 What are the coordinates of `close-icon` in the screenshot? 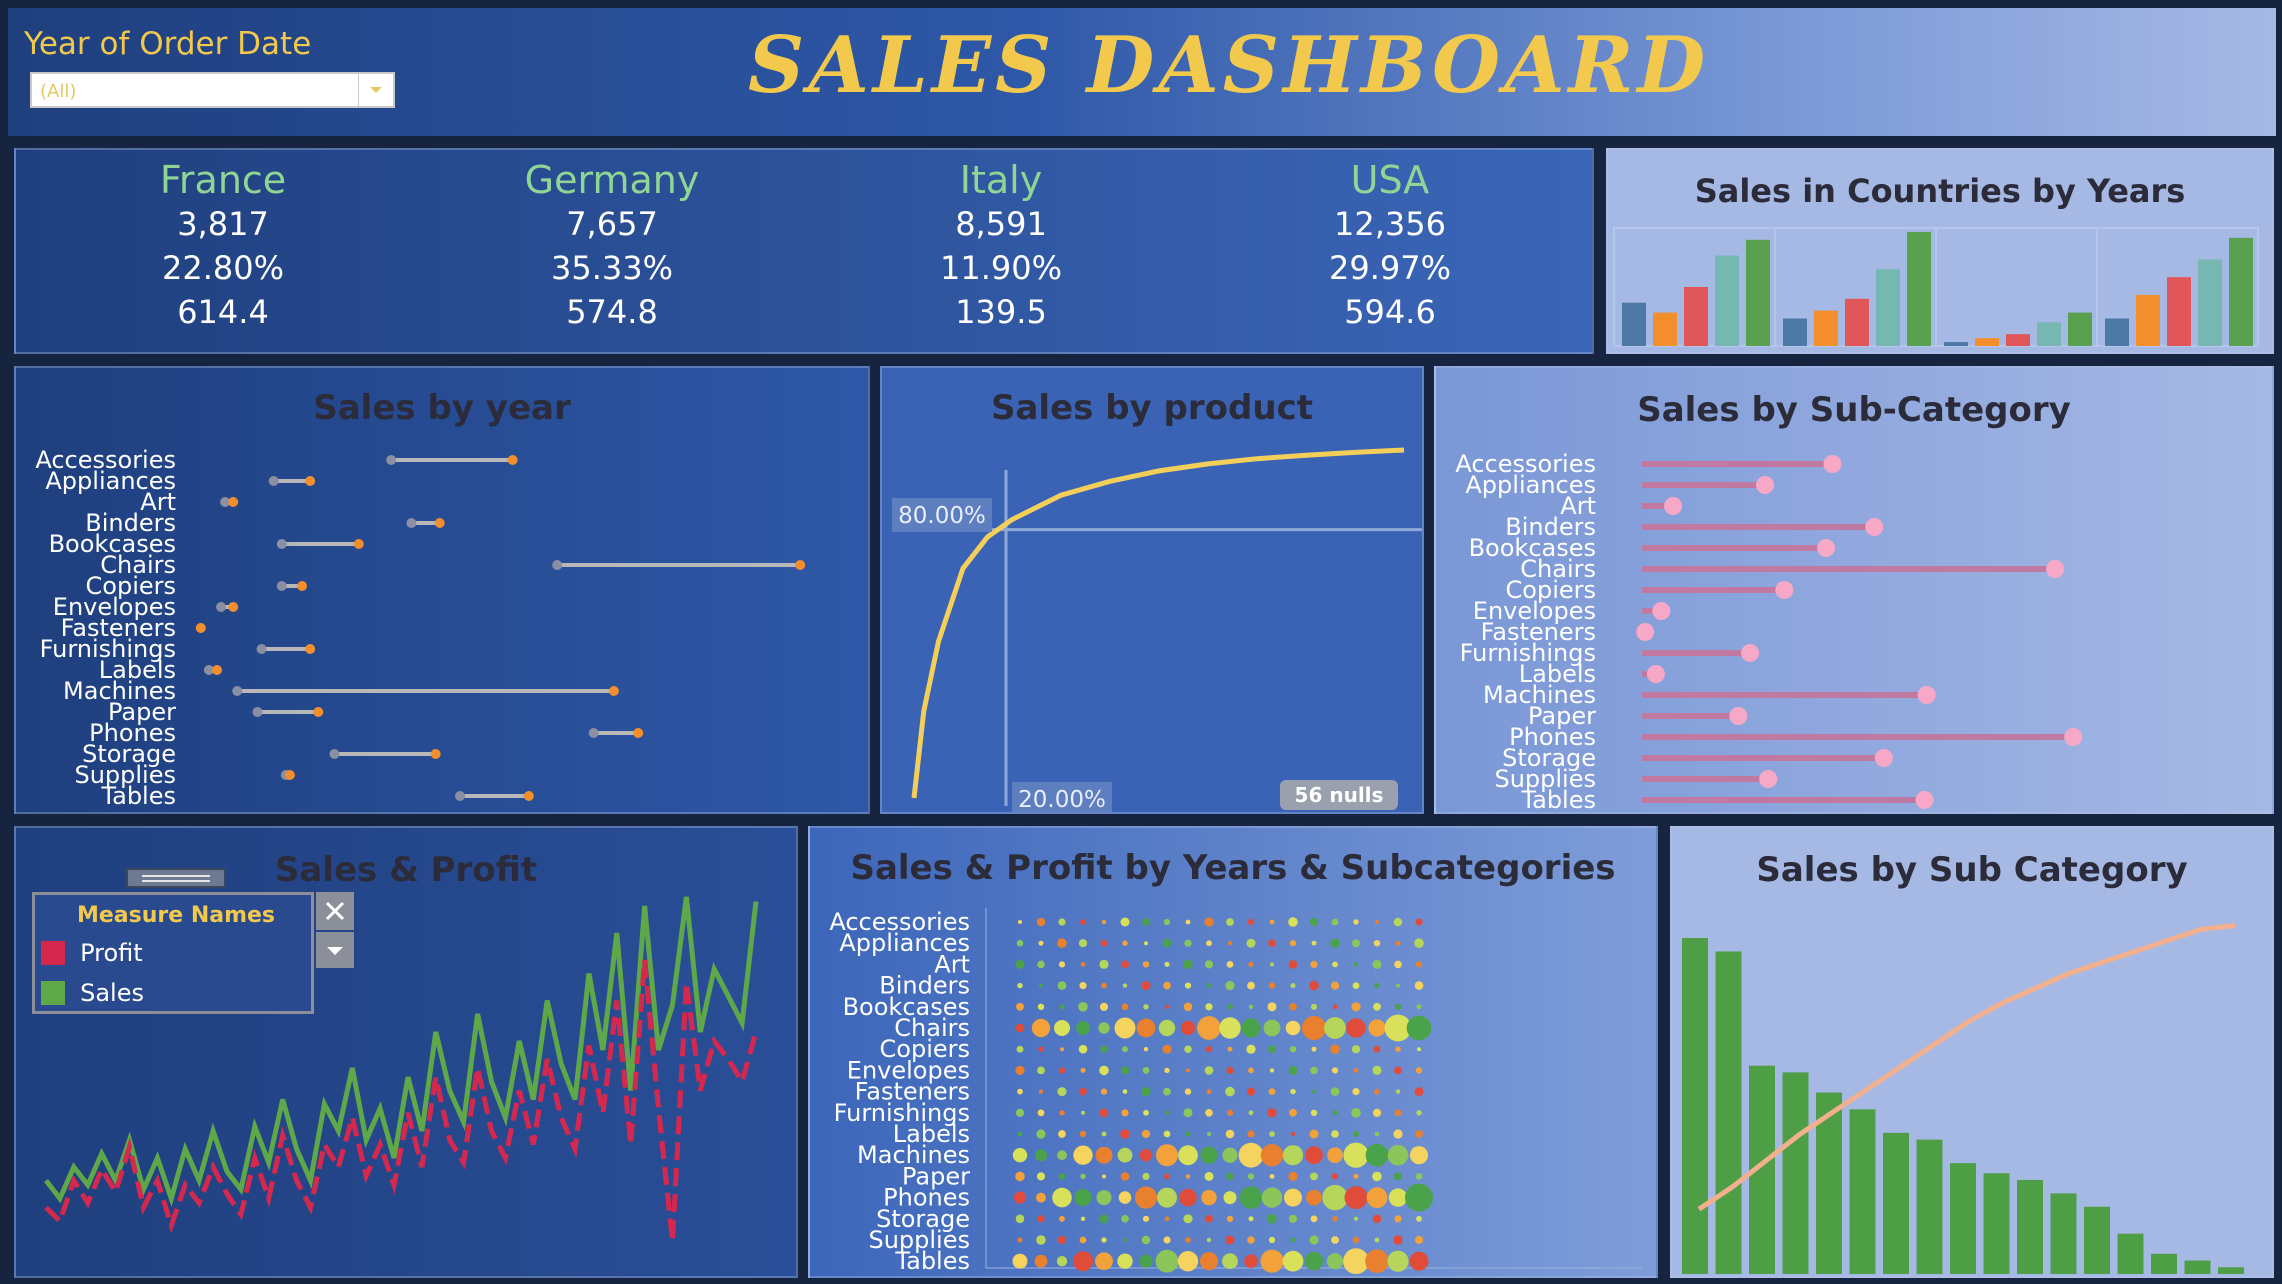 It's located at (335, 911).